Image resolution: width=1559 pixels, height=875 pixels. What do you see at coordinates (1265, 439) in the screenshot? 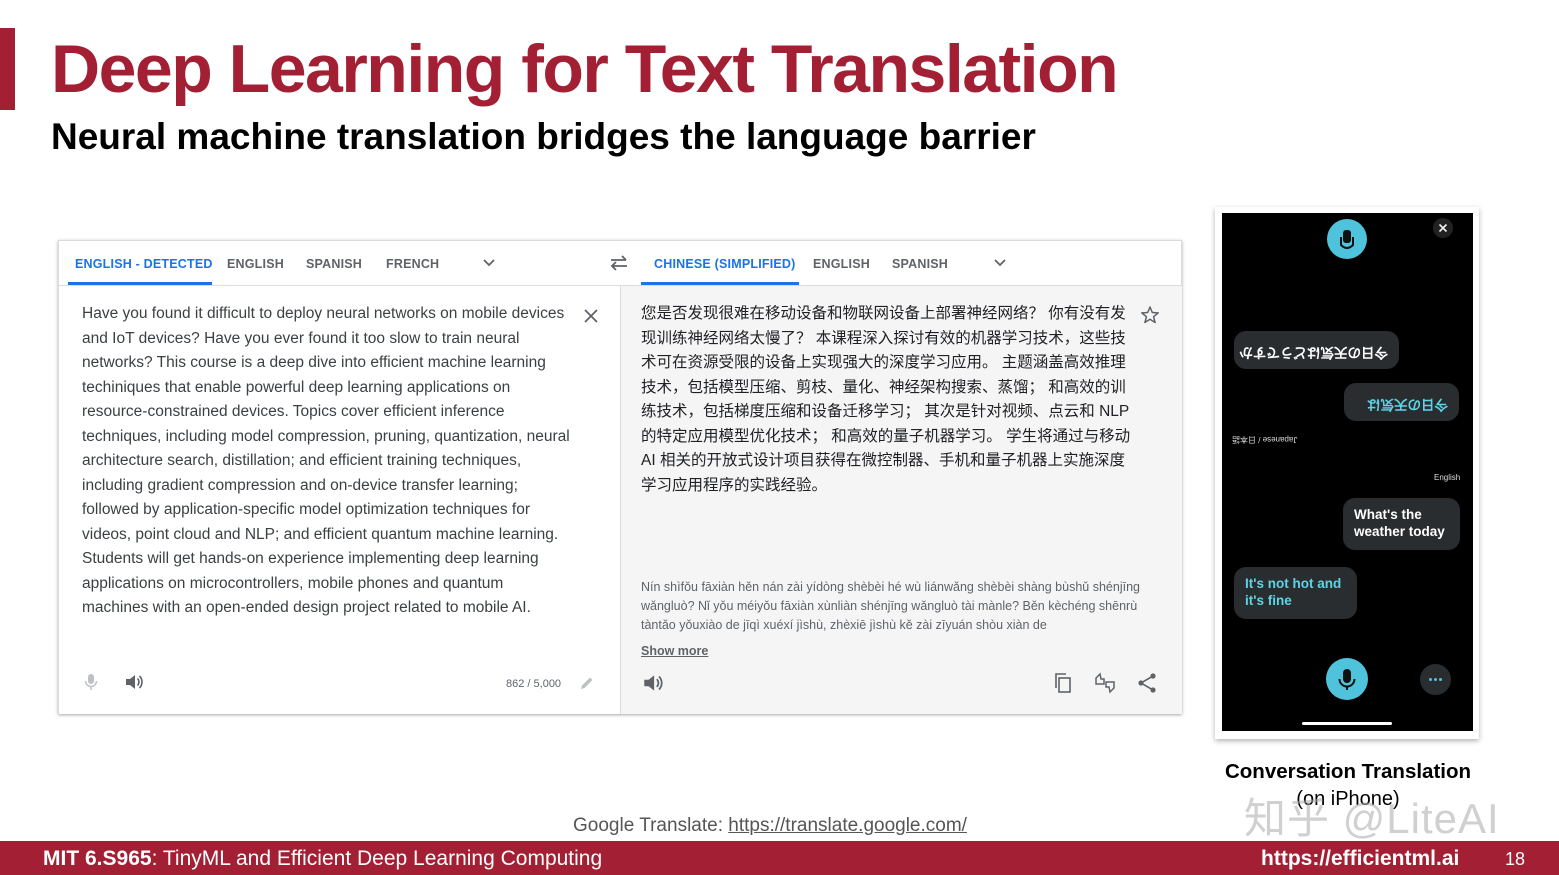
I see `label-japanese-flipped: Japanese / 日本語` at bounding box center [1265, 439].